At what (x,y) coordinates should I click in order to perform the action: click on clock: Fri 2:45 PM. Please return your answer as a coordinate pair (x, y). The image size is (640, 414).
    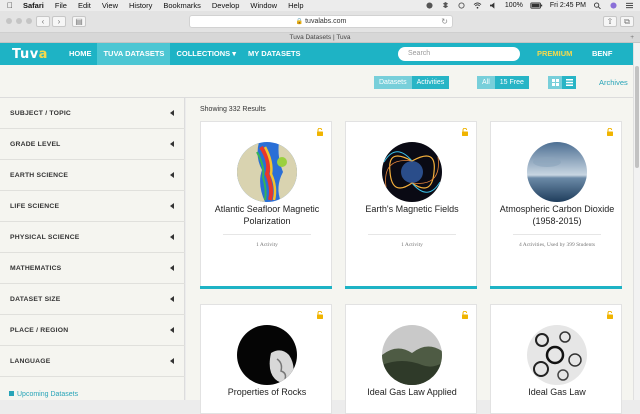
    Looking at the image, I should click on (568, 5).